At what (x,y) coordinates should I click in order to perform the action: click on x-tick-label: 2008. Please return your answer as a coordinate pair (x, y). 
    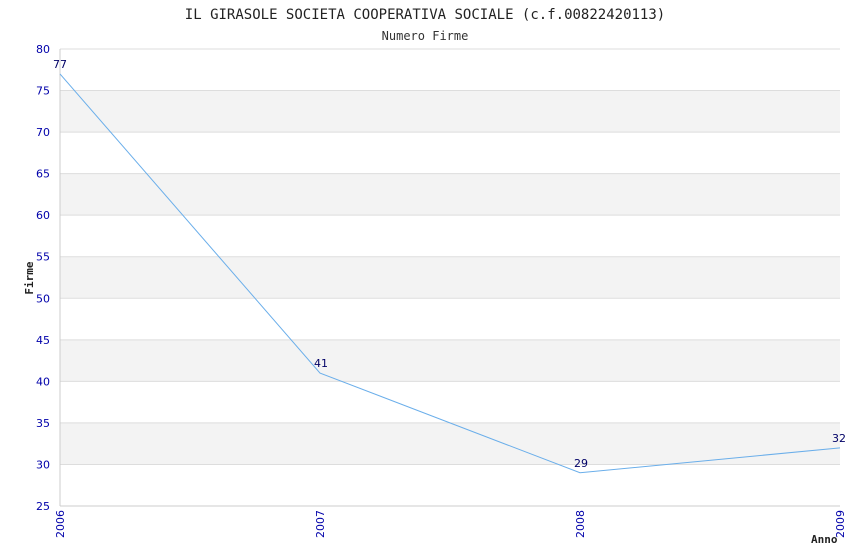
    Looking at the image, I should click on (580, 524).